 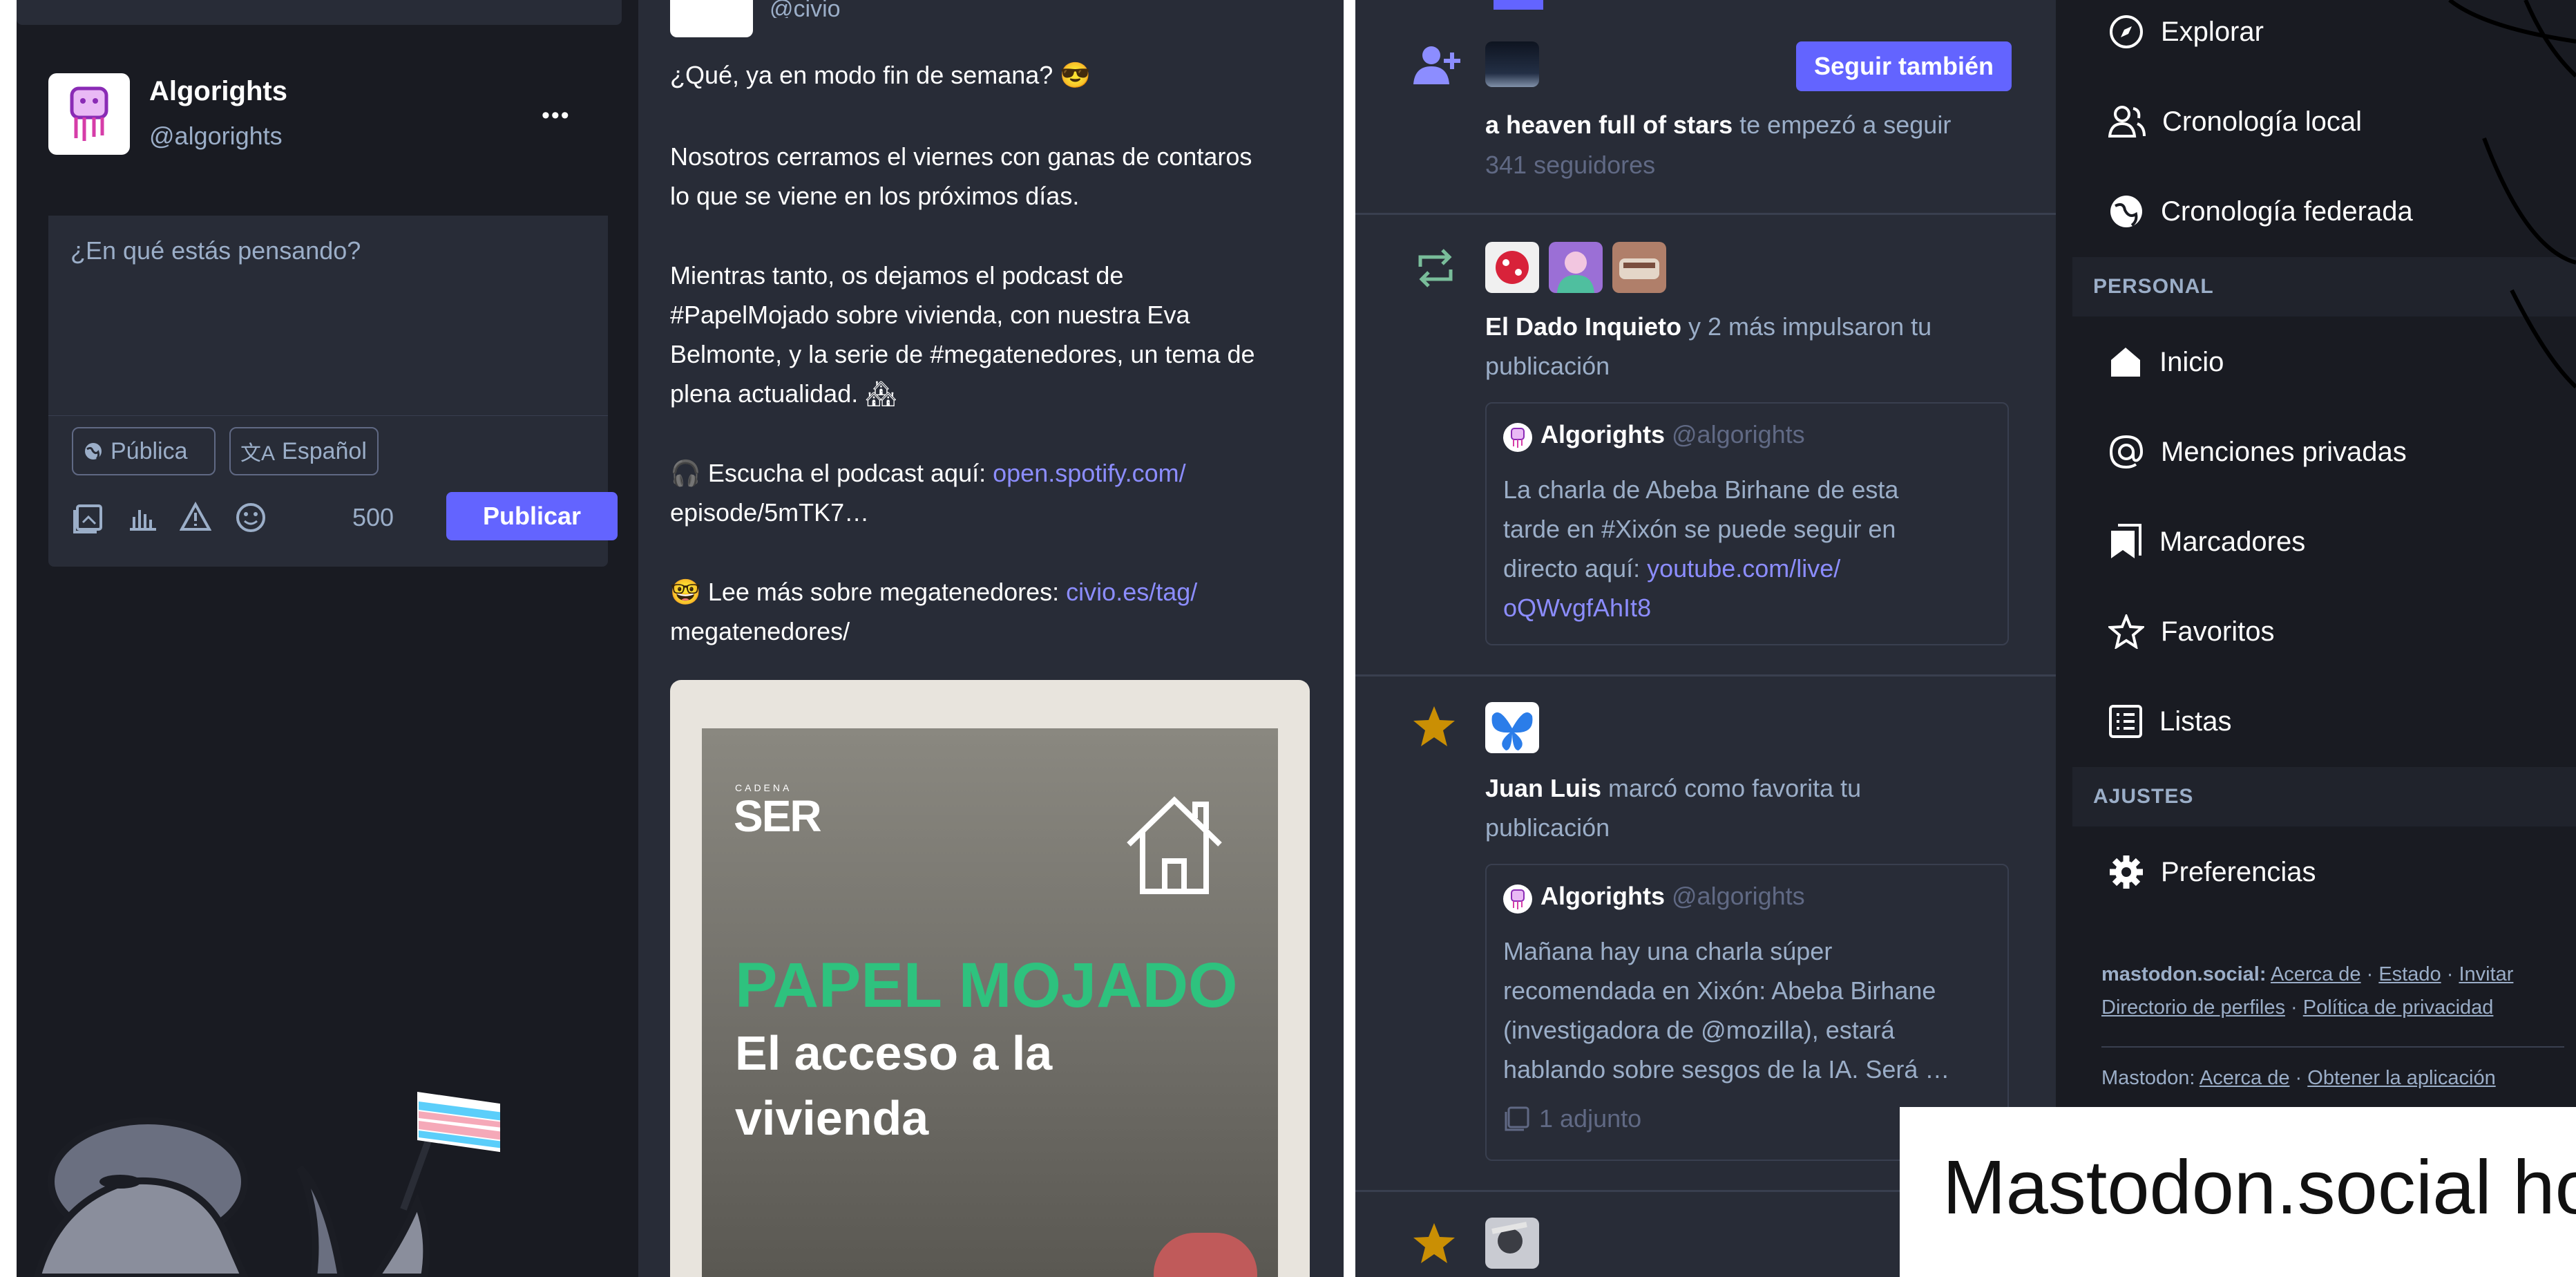 What do you see at coordinates (1089, 473) in the screenshot?
I see `spotify-link: open.spotify.com/` at bounding box center [1089, 473].